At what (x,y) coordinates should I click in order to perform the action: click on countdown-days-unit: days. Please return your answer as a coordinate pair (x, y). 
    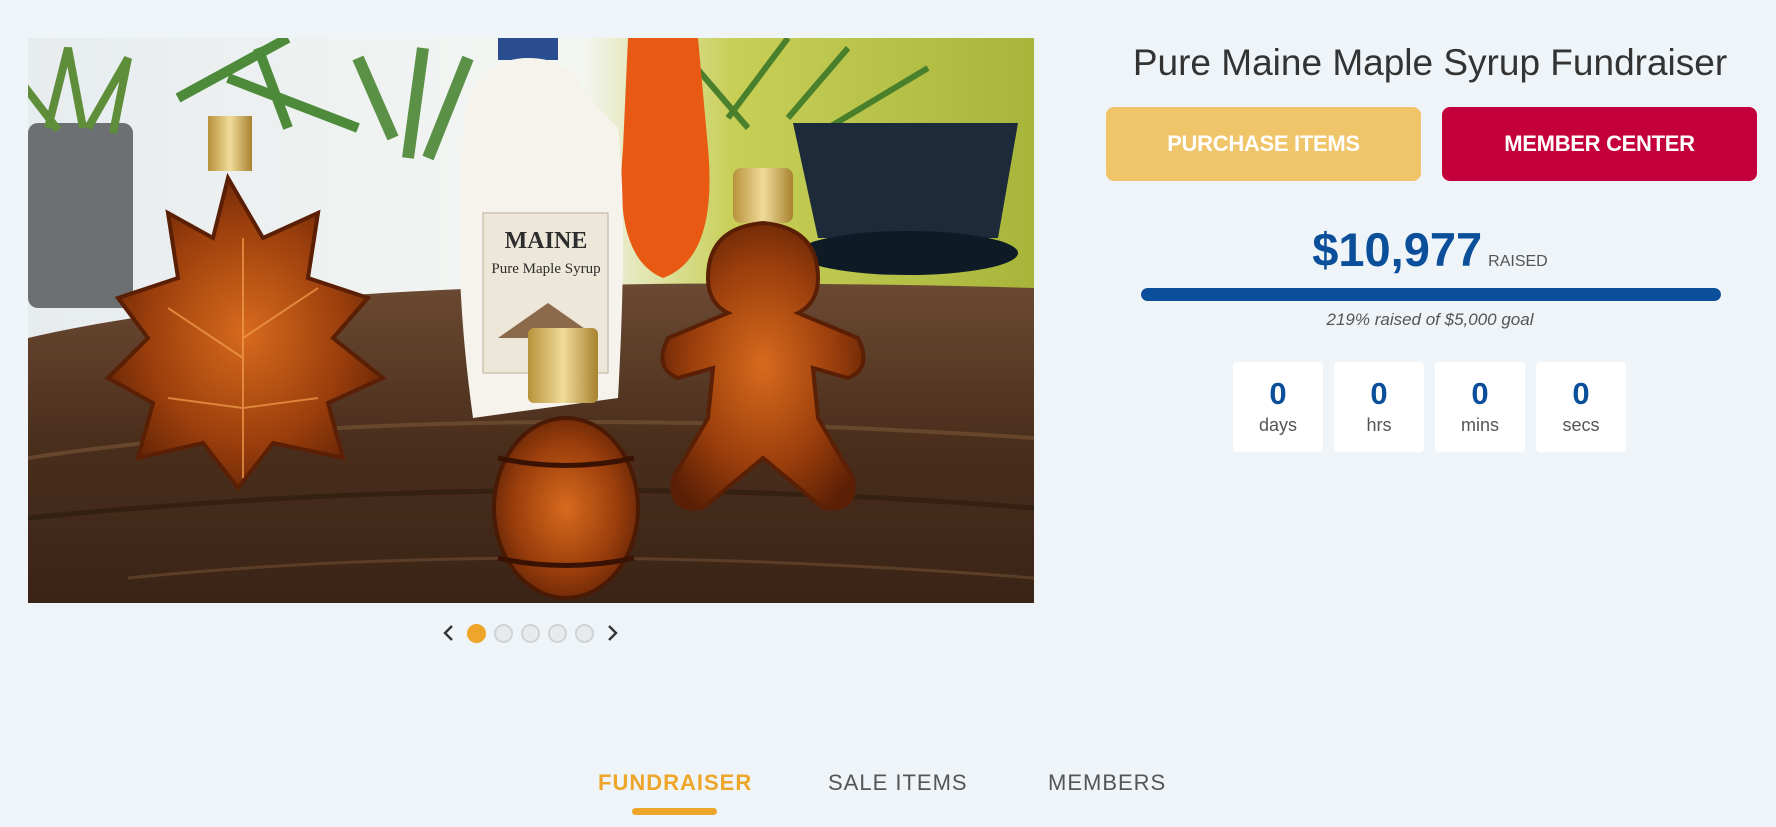
    Looking at the image, I should click on (1278, 425).